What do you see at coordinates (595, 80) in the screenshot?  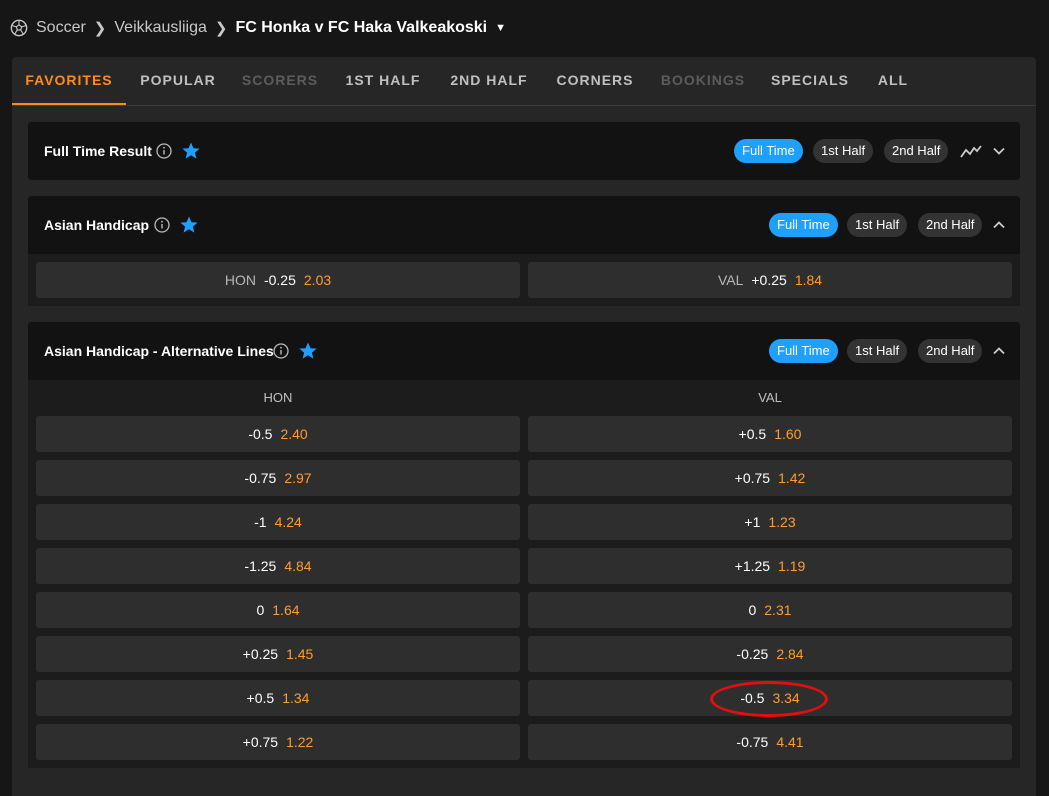 I see `tab-corners: CORNERS` at bounding box center [595, 80].